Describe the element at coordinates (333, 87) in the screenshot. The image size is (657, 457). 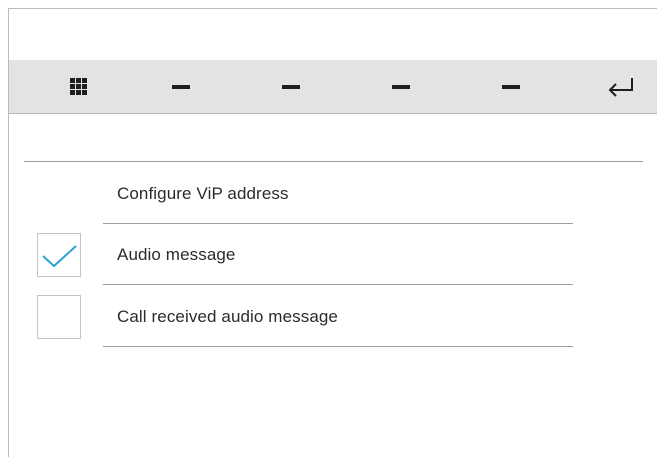
I see `toolbar` at that location.